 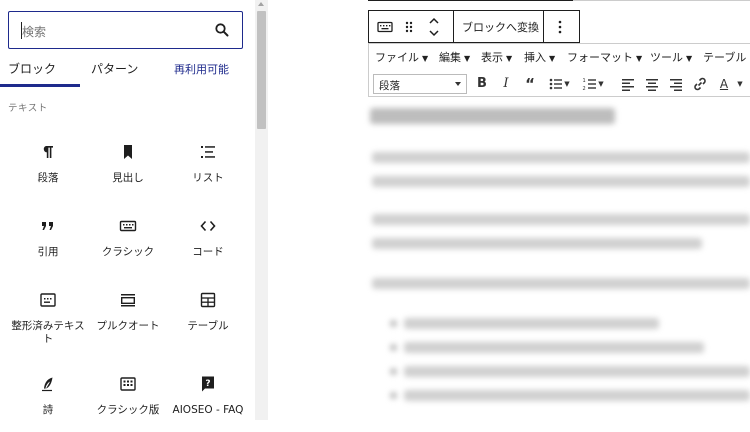 I want to click on menu-edit: 編集 ▼, so click(x=454, y=57).